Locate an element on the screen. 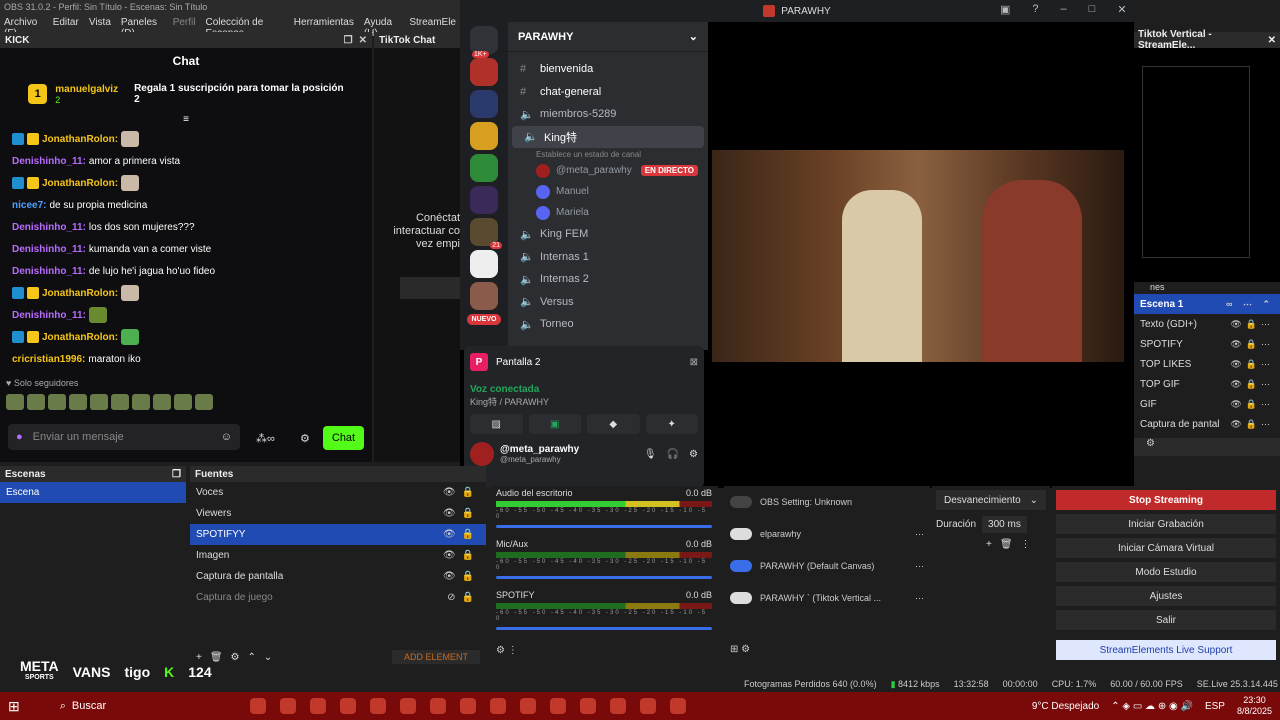 The height and width of the screenshot is (720, 1280). screen-share-icon: ▣ is located at coordinates (554, 424).